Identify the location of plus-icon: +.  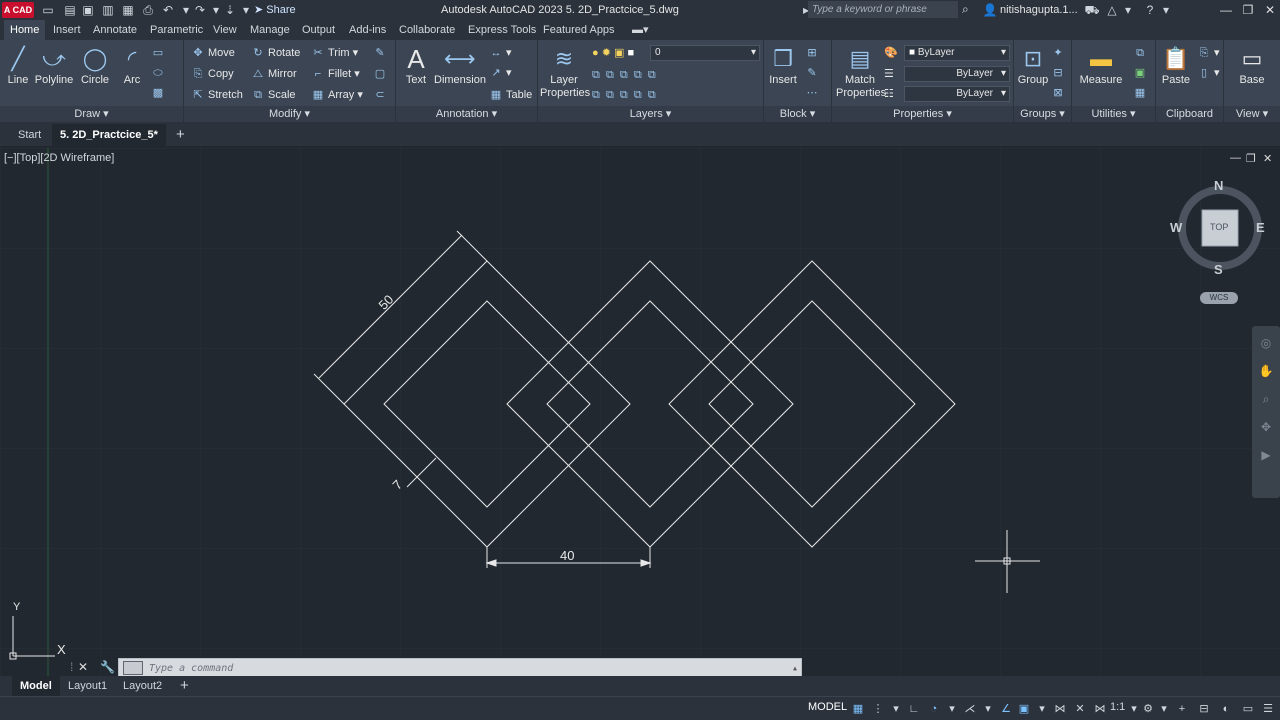
(1182, 709).